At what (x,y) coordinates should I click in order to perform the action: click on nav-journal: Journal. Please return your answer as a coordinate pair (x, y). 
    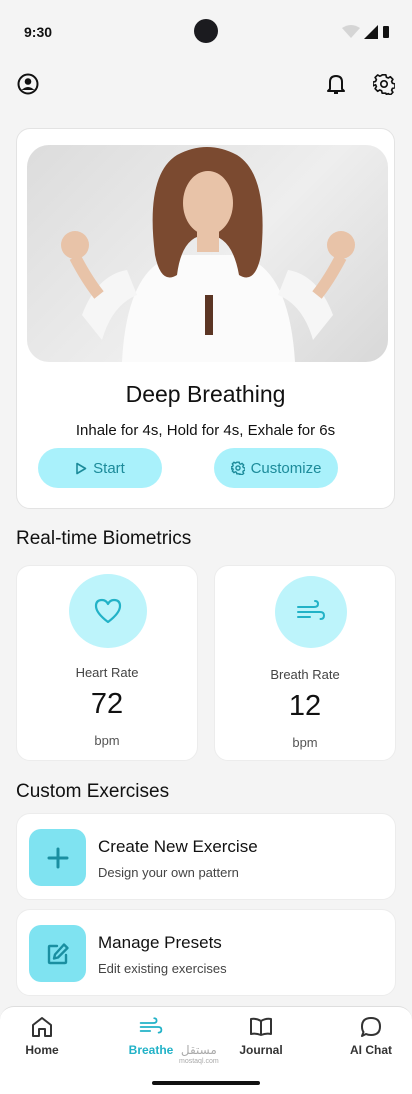
    Looking at the image, I should click on (261, 1036).